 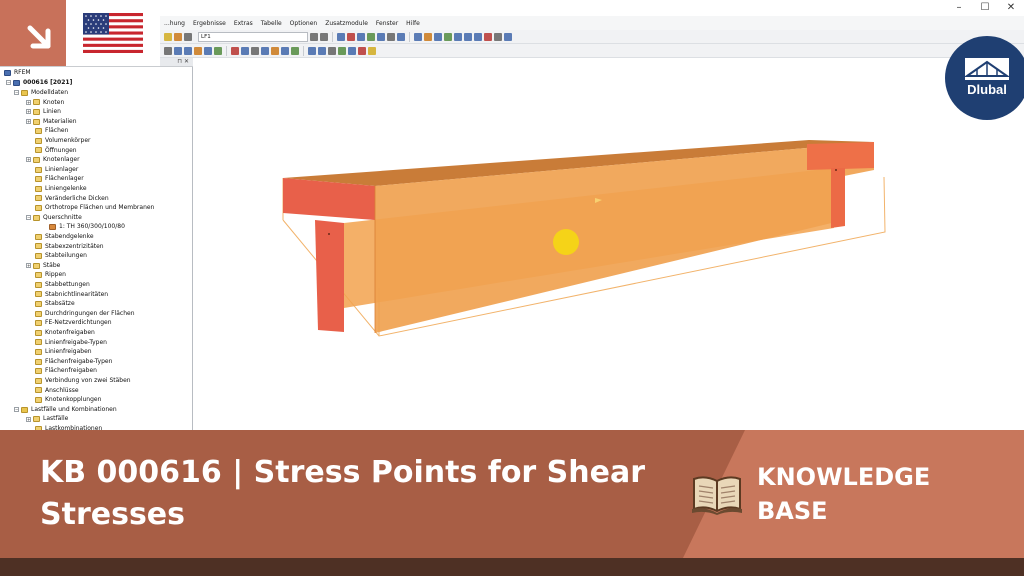 I want to click on tree-item: + Knoten, so click(x=45, y=103).